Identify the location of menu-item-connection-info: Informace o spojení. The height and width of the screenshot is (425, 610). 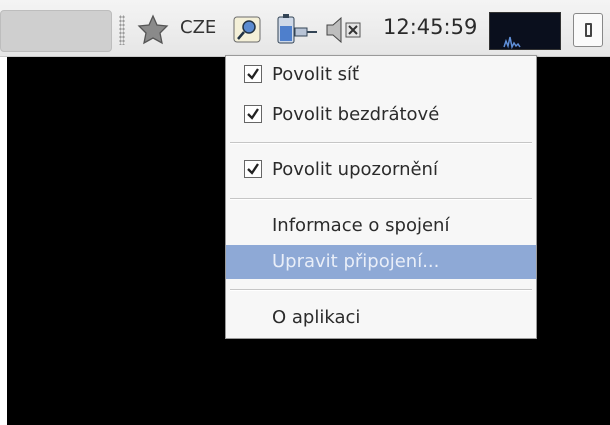
(381, 226).